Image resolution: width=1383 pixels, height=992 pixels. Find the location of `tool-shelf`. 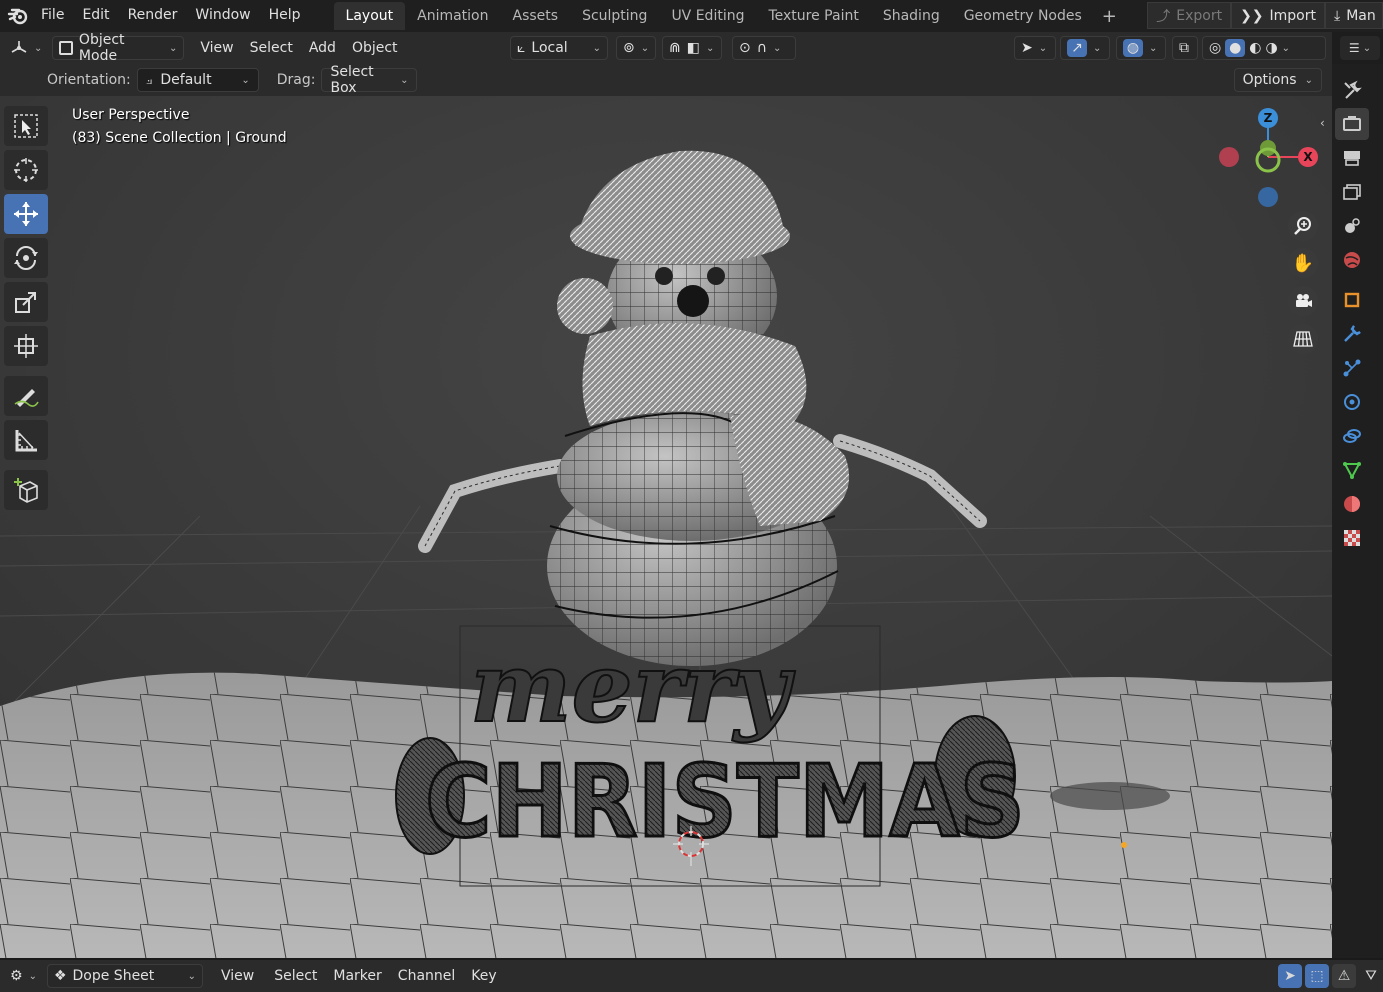

tool-shelf is located at coordinates (27, 310).